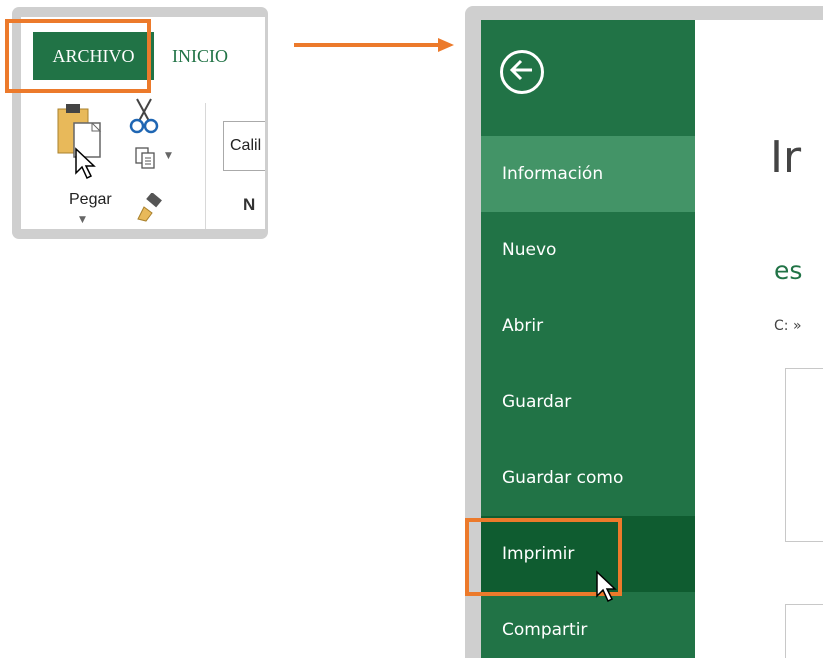  Describe the element at coordinates (588, 326) in the screenshot. I see `menu-item-abrir: Abrir` at that location.